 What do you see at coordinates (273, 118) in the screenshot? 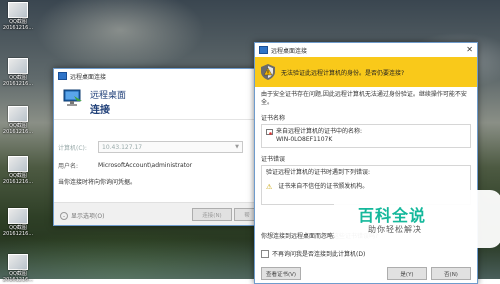
I see `cert-name-title: 证书名称` at bounding box center [273, 118].